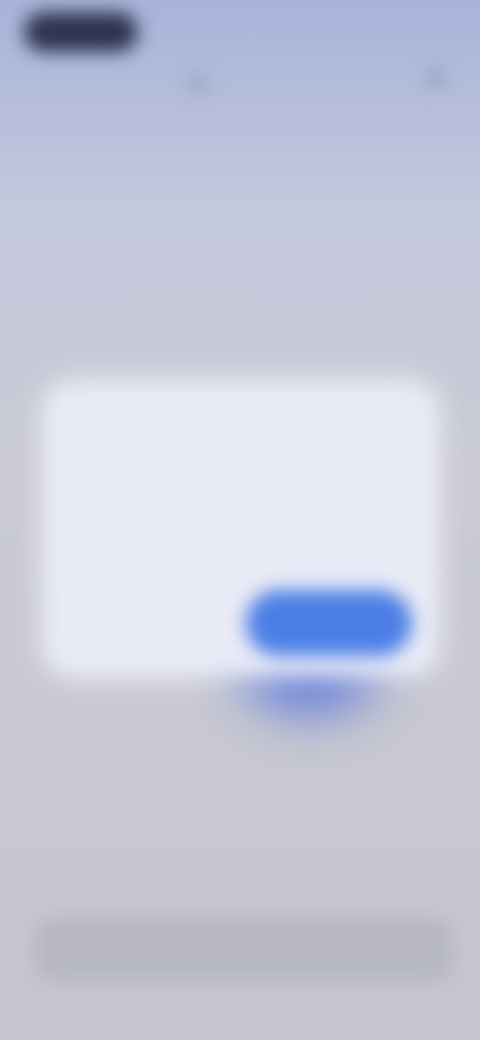  What do you see at coordinates (81, 32) in the screenshot?
I see `status-pill` at bounding box center [81, 32].